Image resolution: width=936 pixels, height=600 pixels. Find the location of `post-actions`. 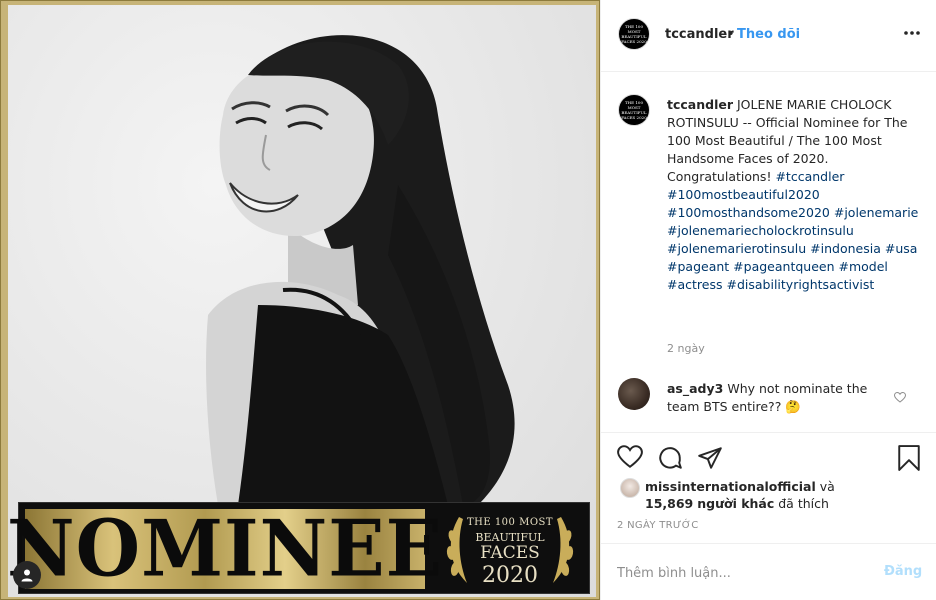

post-actions is located at coordinates (768, 456).